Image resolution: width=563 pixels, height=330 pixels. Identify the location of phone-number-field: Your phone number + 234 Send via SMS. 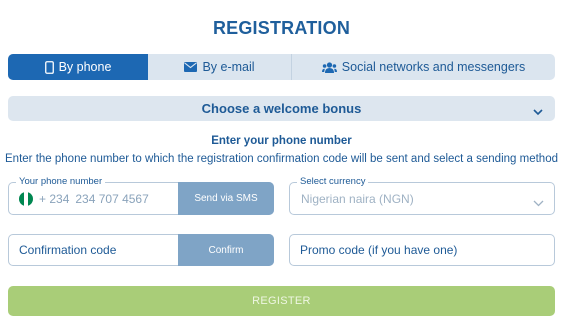
(141, 195).